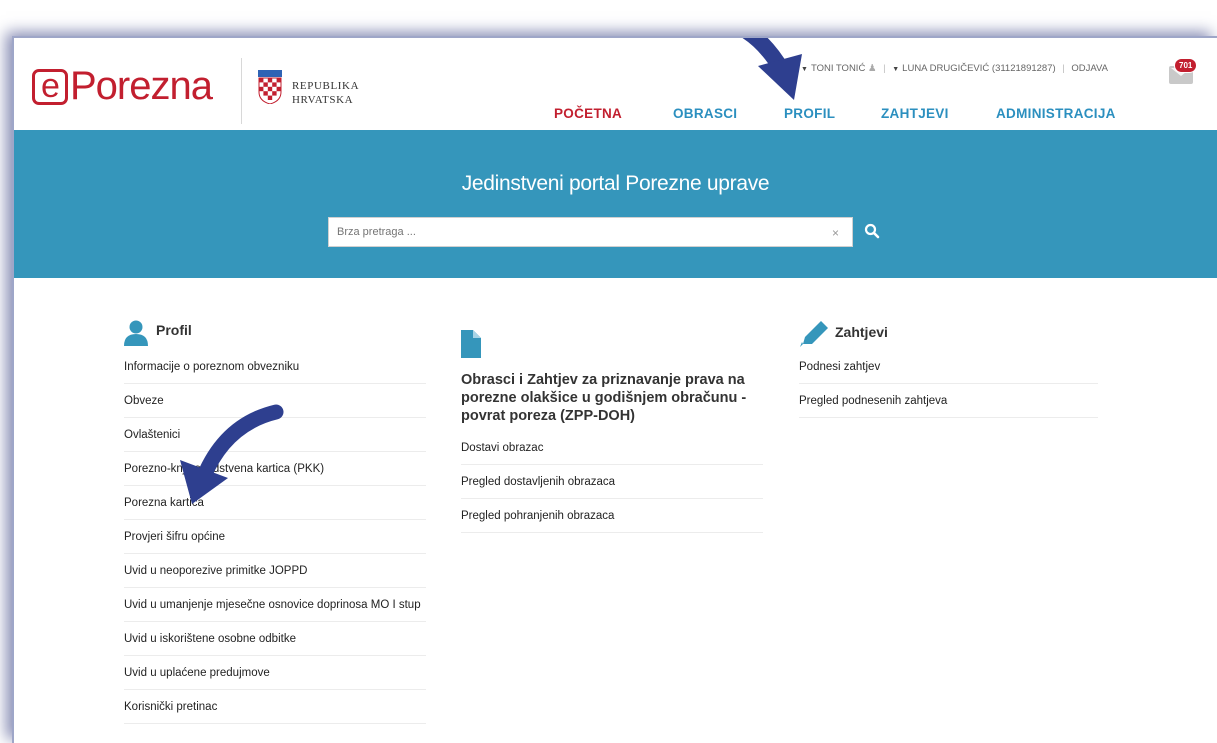  Describe the element at coordinates (915, 119) in the screenshot. I see `nav-zahtjevi: ZAHTJEVI` at that location.